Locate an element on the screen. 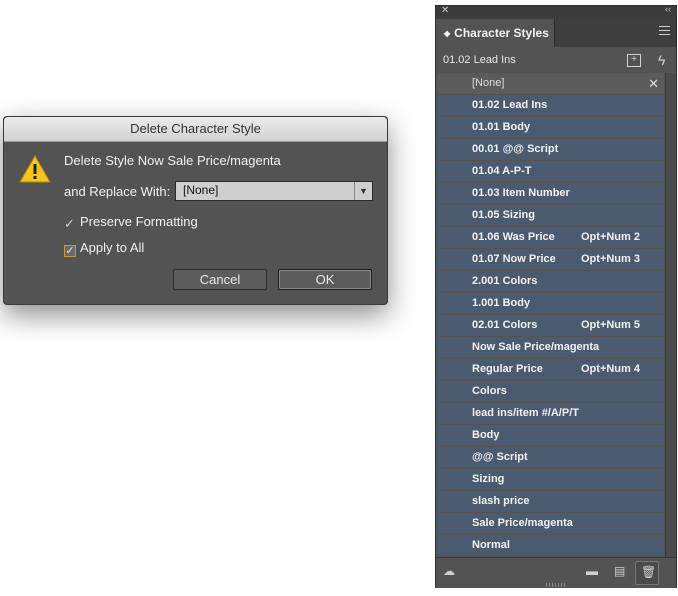  list-item: @@ Script is located at coordinates (550, 457).